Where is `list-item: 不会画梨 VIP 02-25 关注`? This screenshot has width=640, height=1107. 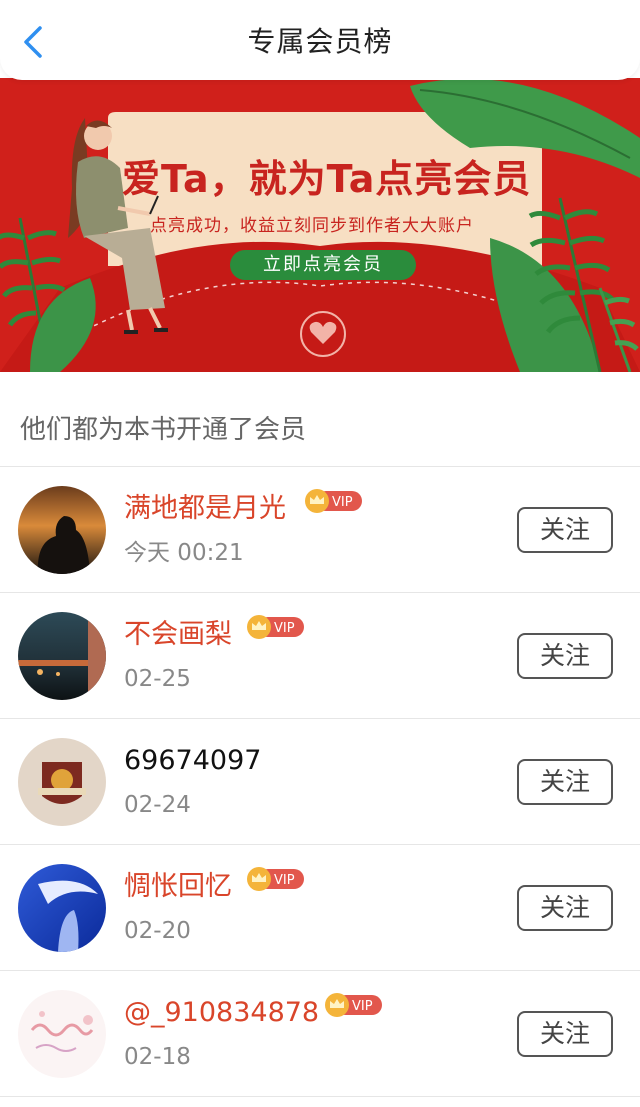
list-item: 不会画梨 VIP 02-25 关注 is located at coordinates (320, 656).